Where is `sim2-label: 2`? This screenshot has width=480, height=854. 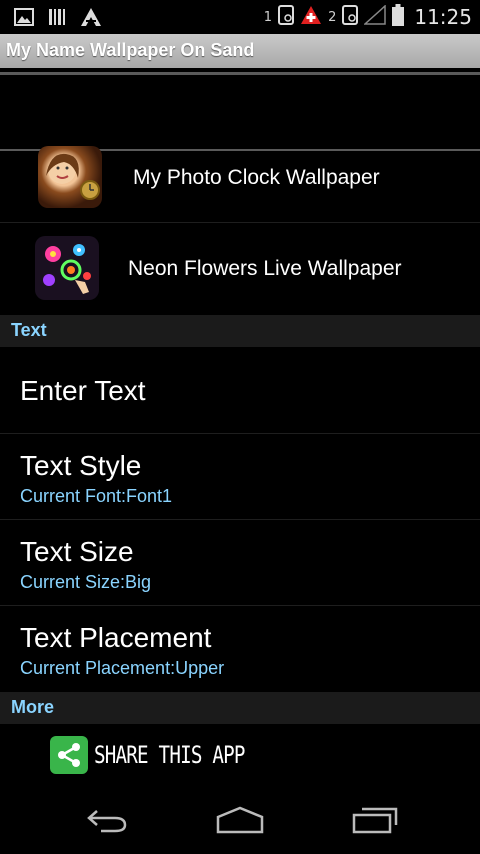
sim2-label: 2 is located at coordinates (332, 17).